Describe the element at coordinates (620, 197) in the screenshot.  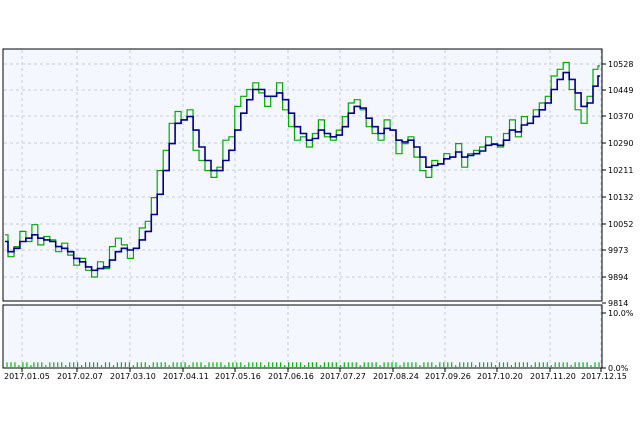
I see `y-tick-label: 10132` at that location.